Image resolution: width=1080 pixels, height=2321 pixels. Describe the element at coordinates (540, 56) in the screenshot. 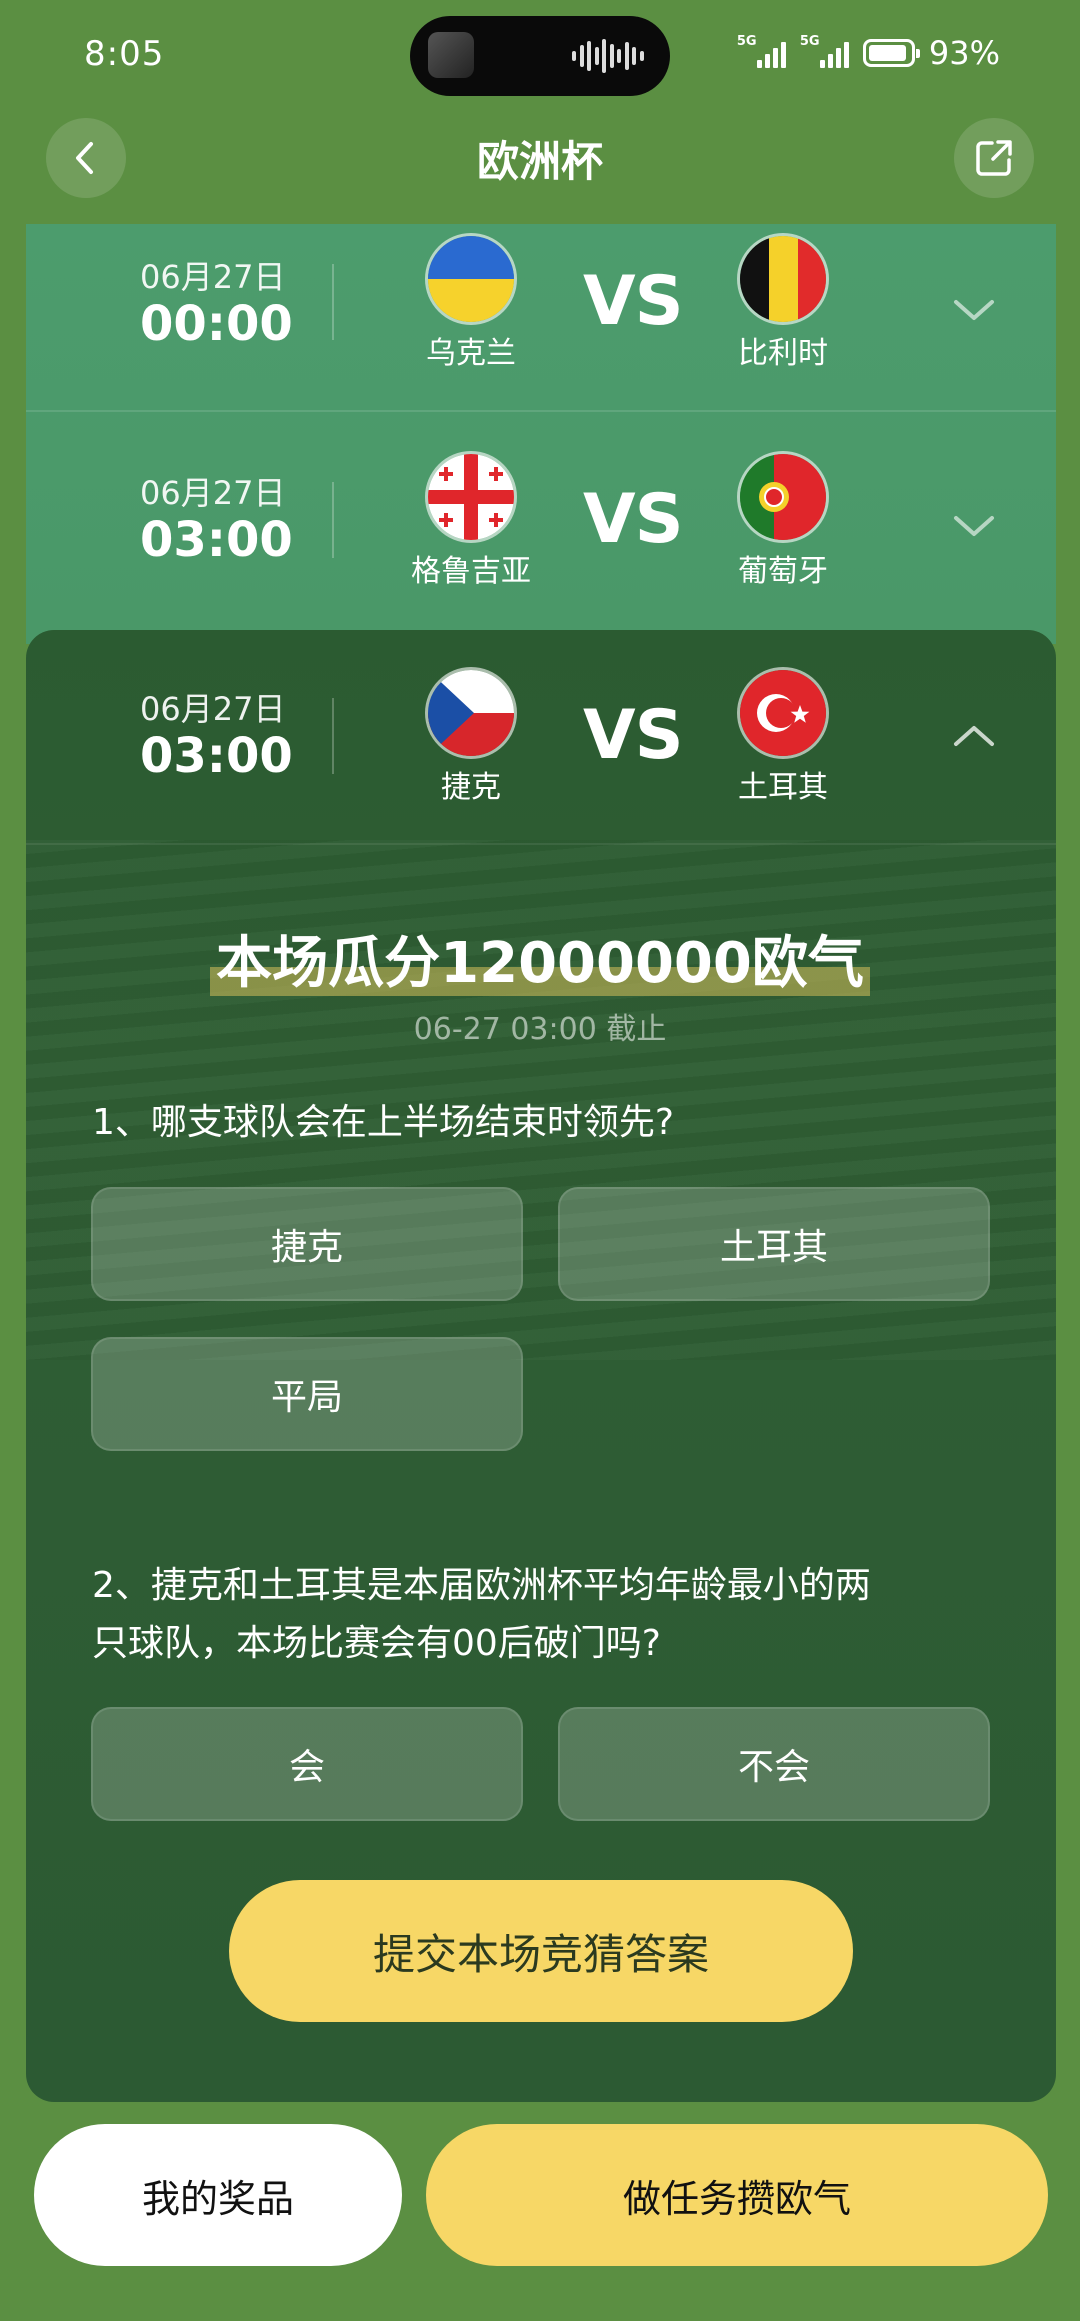

I see `dynamic-island` at that location.